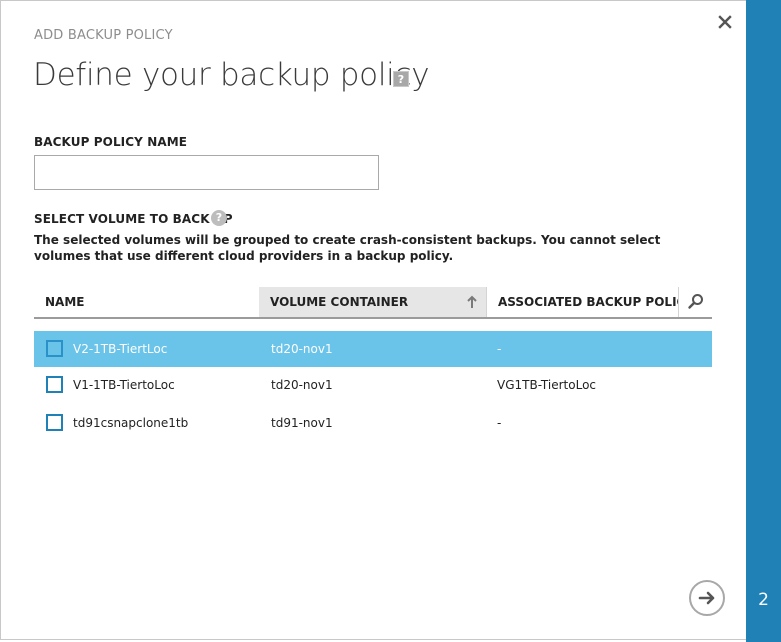  Describe the element at coordinates (133, 219) in the screenshot. I see `select-volume-label: SELECT VOLUME TO BACK UP` at that location.